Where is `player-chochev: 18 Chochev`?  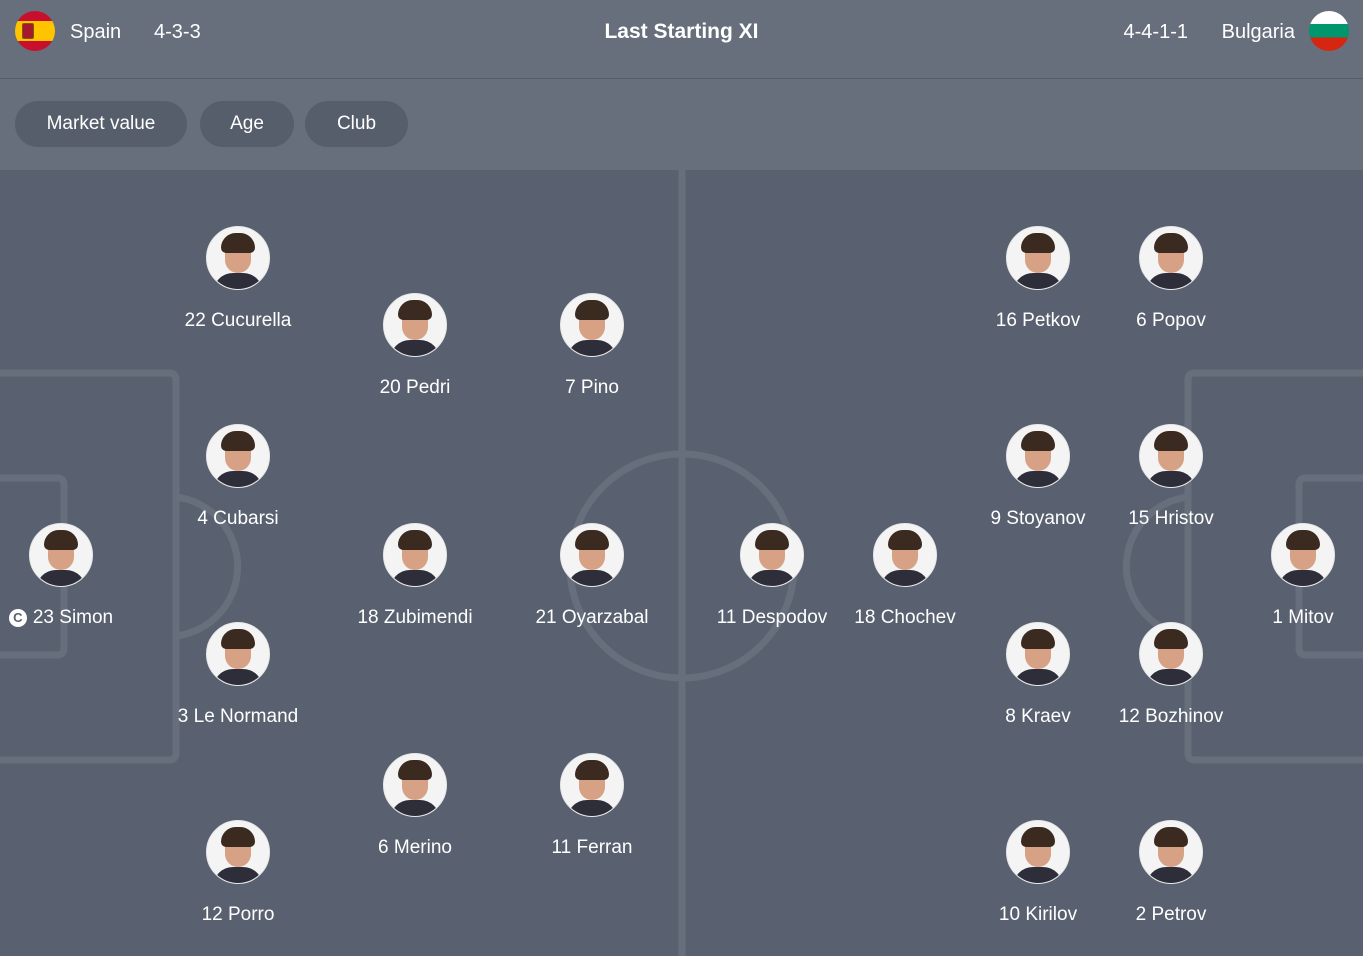
player-chochev: 18 Chochev is located at coordinates (905, 576).